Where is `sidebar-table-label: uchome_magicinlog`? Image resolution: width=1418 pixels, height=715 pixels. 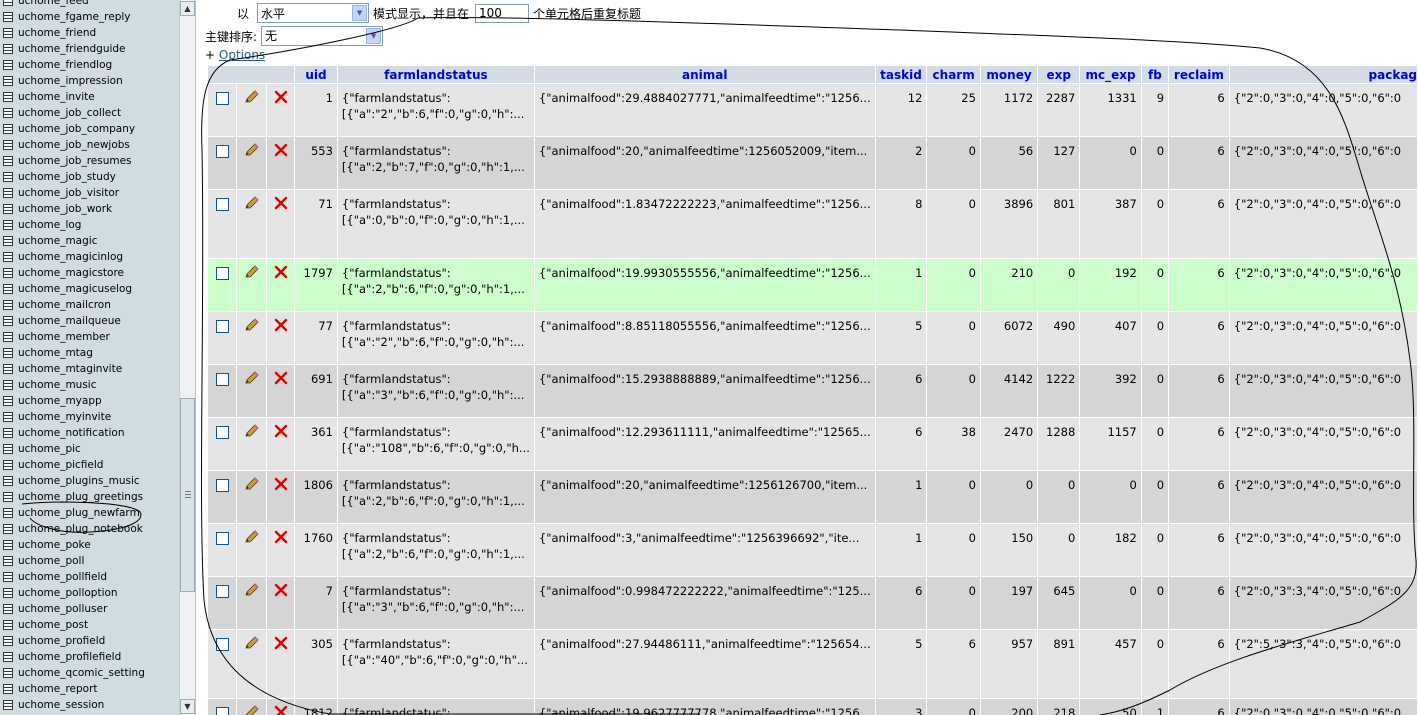
sidebar-table-label: uchome_magicinlog is located at coordinates (70, 257).